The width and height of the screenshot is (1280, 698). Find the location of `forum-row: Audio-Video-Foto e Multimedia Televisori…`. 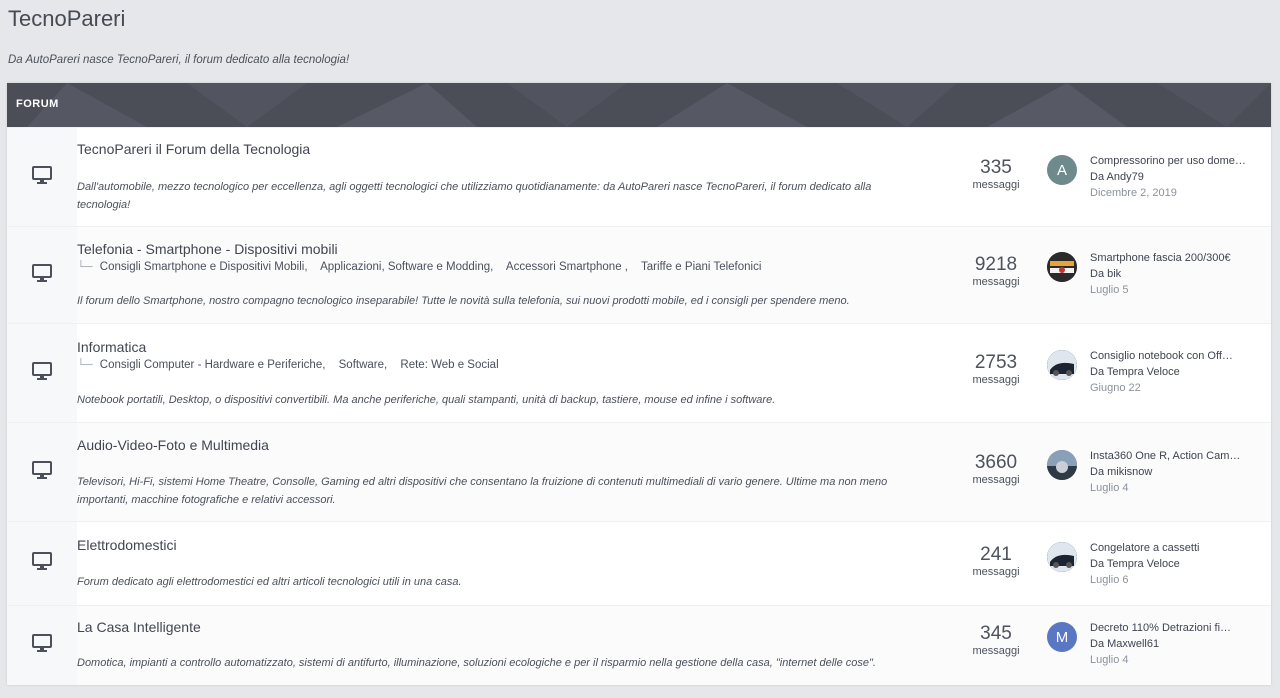

forum-row: Audio-Video-Foto e Multimedia Televisori… is located at coordinates (639, 471).